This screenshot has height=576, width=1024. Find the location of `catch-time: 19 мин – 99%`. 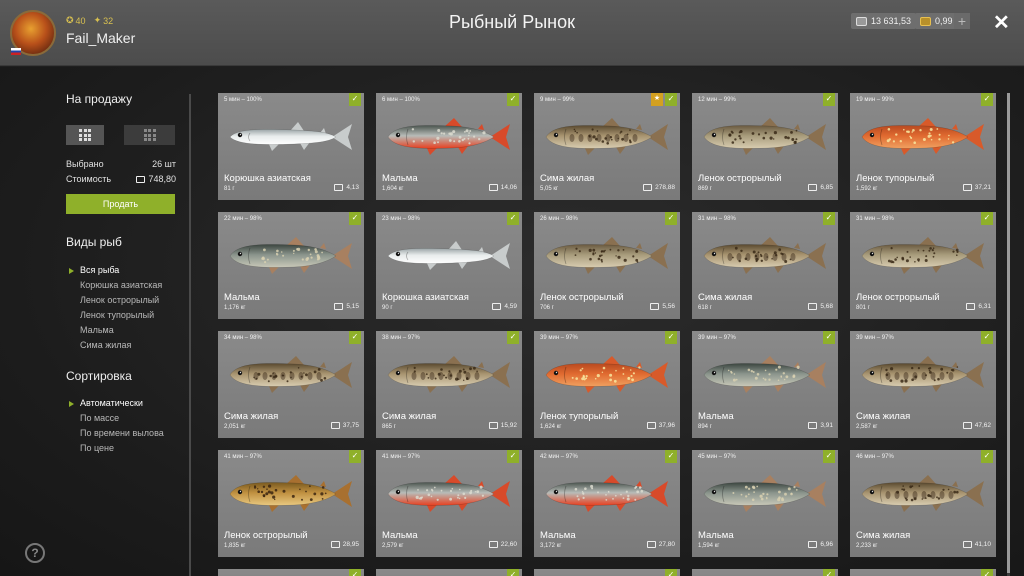

catch-time: 19 мин – 99% is located at coordinates (875, 100).